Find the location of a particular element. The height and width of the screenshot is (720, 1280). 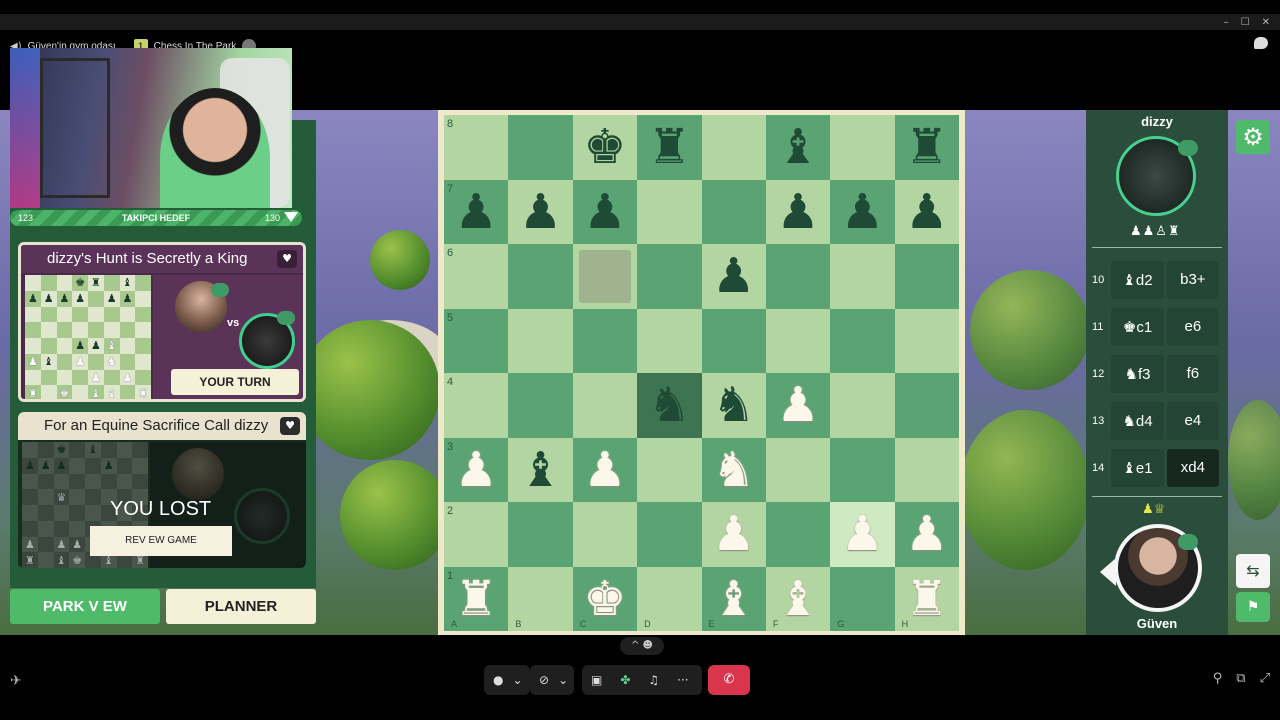

square-c6 is located at coordinates (605, 276).